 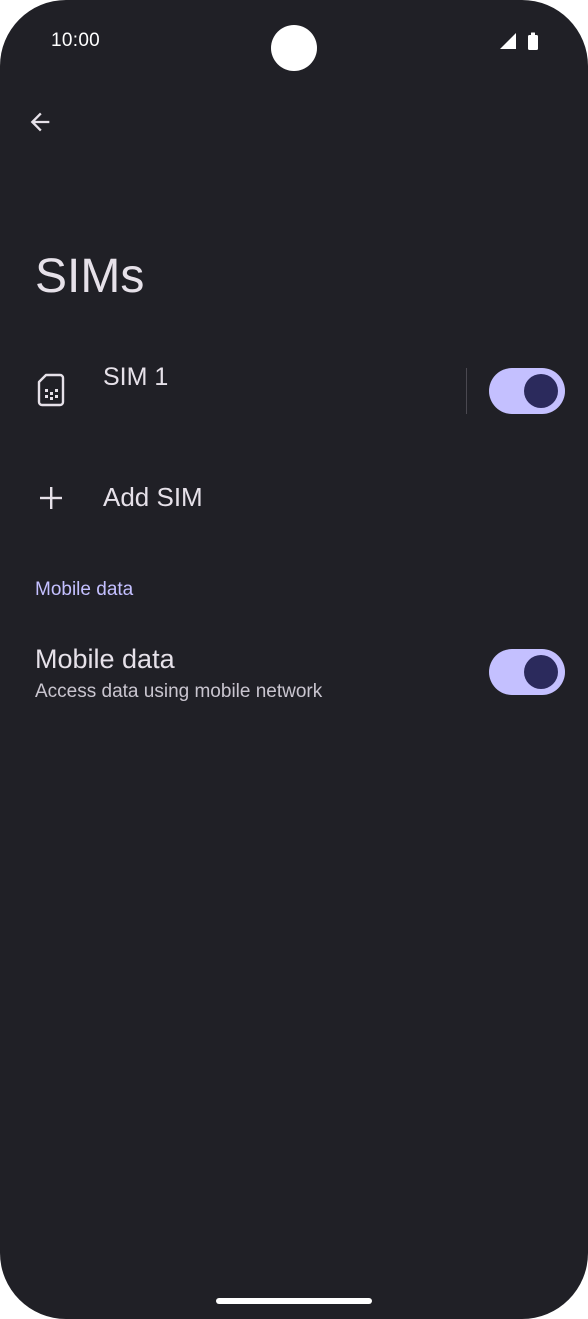 What do you see at coordinates (84, 589) in the screenshot?
I see `mobile-data-section-header: Mobile data` at bounding box center [84, 589].